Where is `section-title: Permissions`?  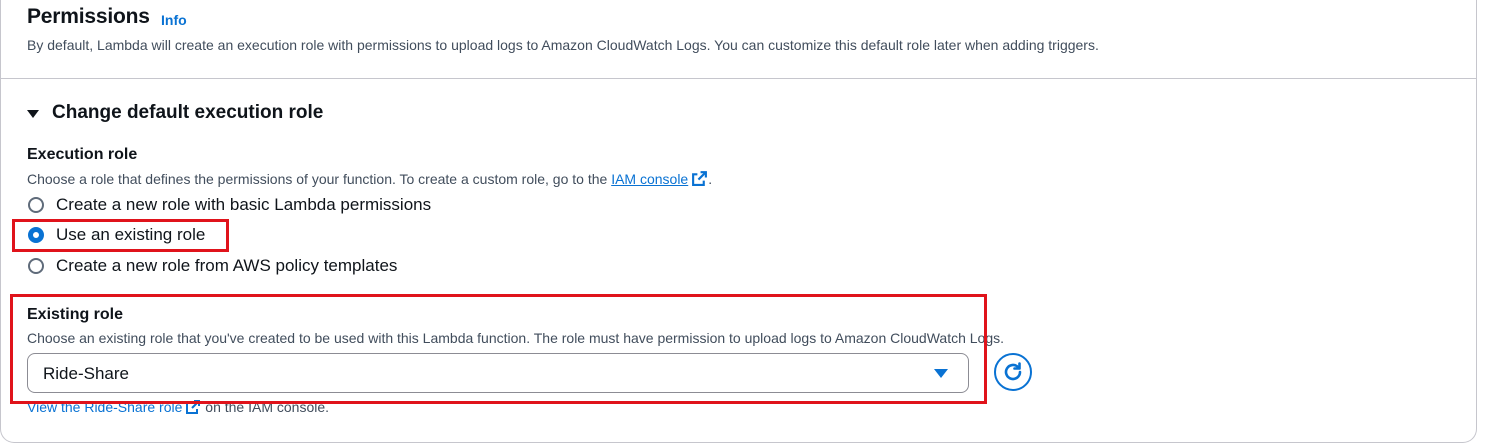 section-title: Permissions is located at coordinates (88, 16).